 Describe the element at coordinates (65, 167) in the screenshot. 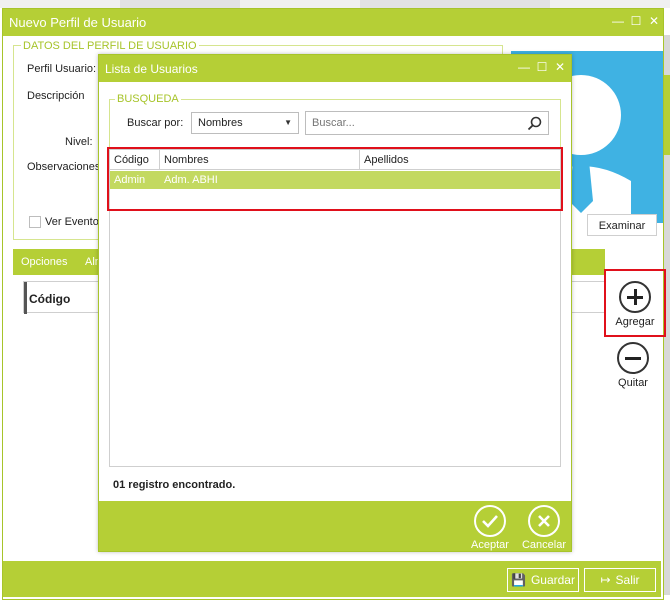

I see `observaciones-label: Observaciones:` at that location.